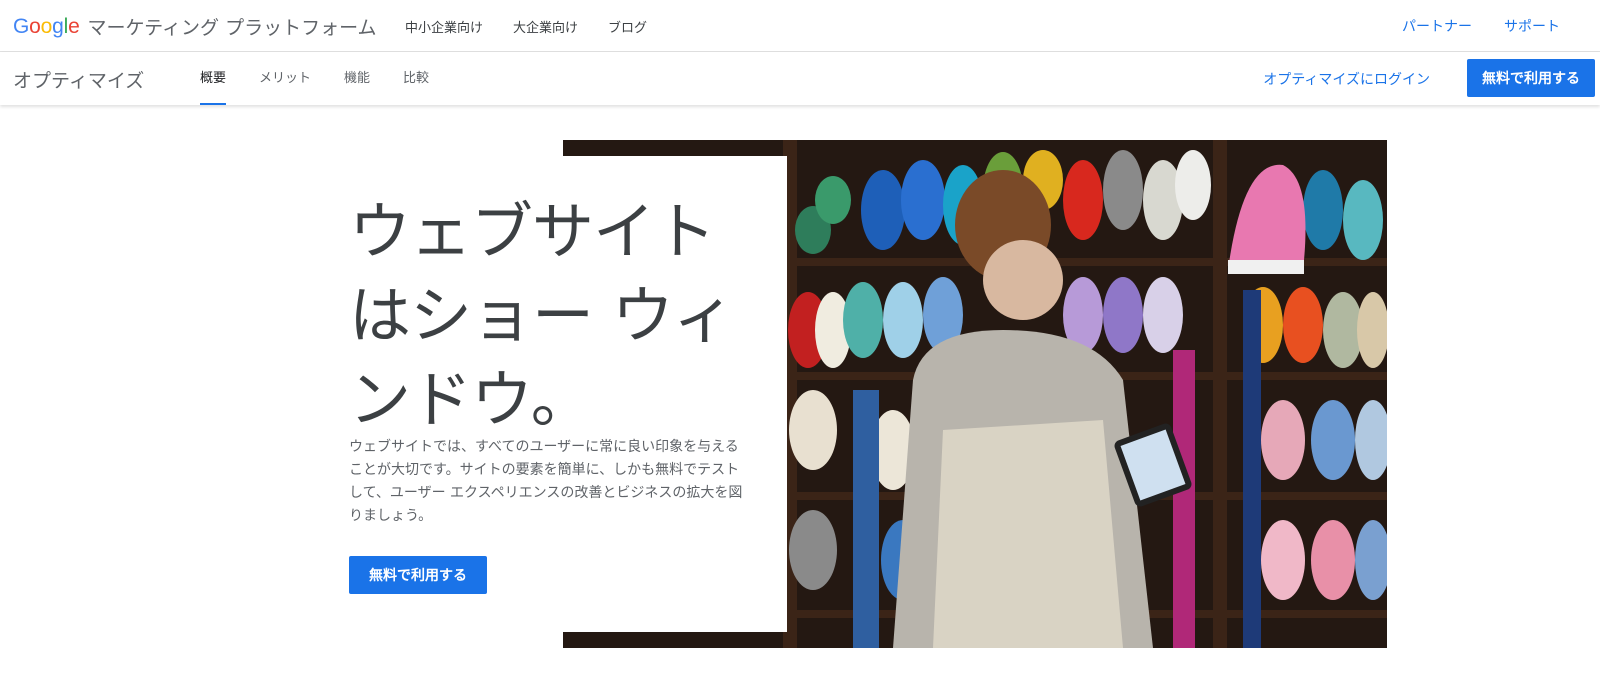 This screenshot has height=676, width=1600. Describe the element at coordinates (627, 26) in the screenshot. I see `nav-blog: ブログ` at that location.